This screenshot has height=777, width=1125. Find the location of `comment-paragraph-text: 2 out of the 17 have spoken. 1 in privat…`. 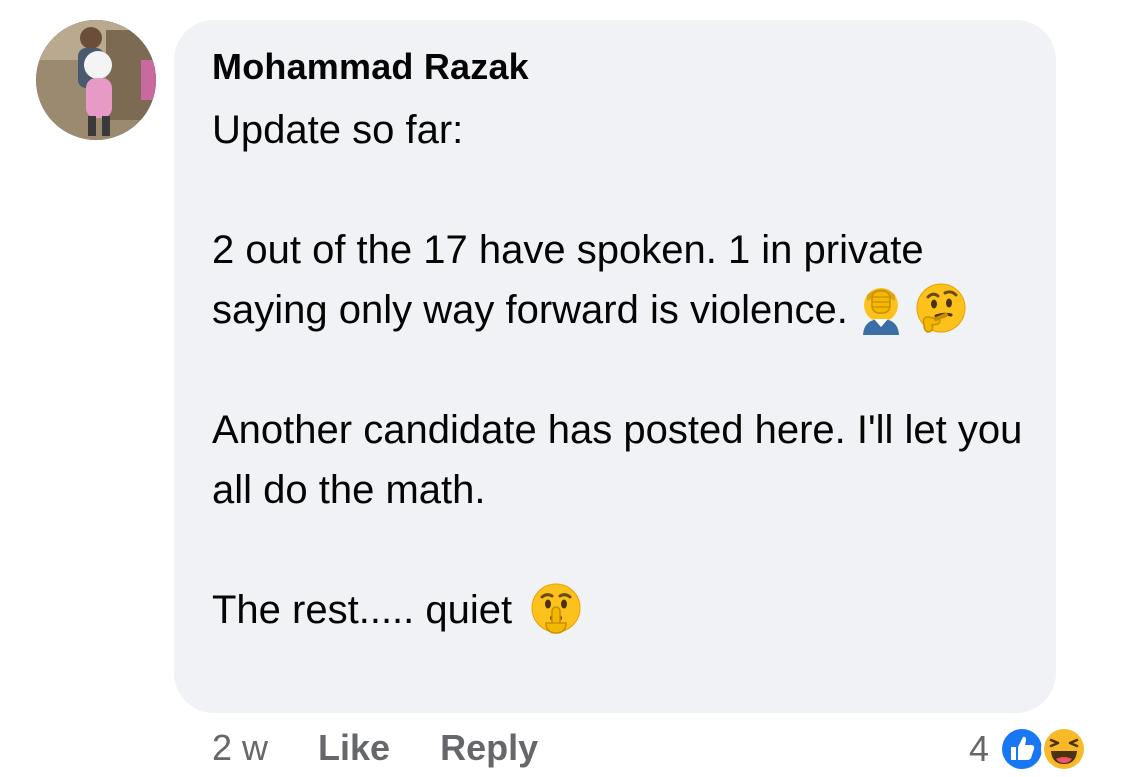

comment-paragraph-text: 2 out of the 17 have spoken. 1 in privat… is located at coordinates (568, 280).